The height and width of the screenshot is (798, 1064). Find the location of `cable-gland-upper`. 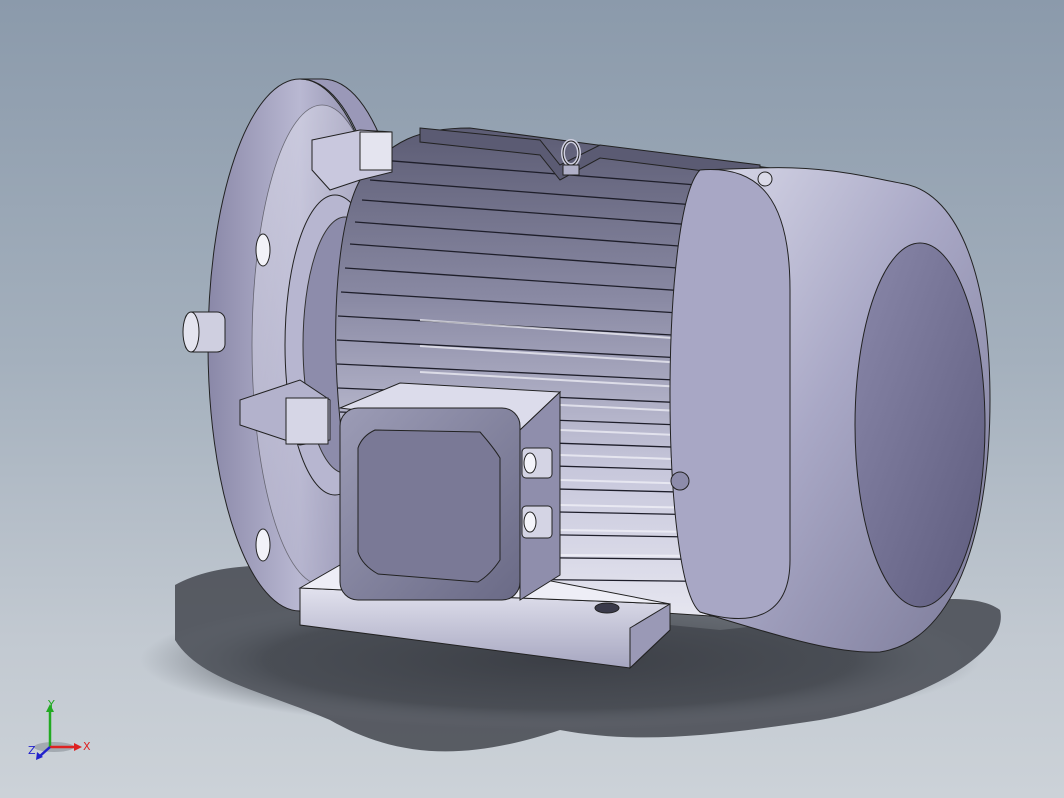

cable-gland-upper is located at coordinates (537, 463).